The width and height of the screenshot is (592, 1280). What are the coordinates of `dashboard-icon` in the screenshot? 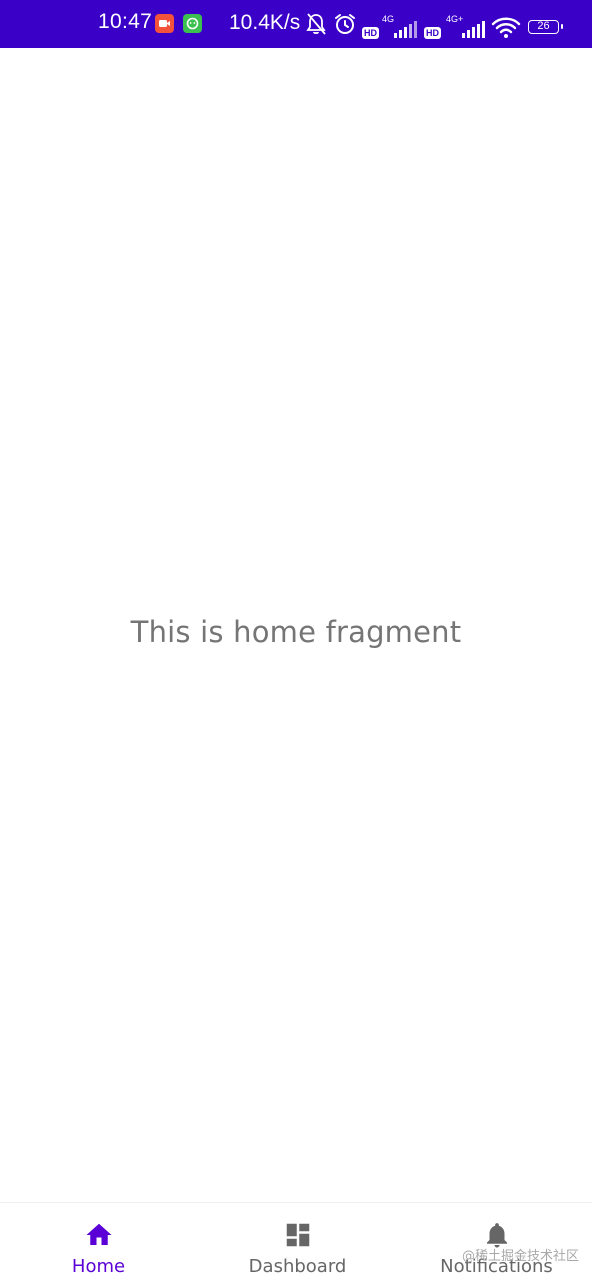 It's located at (298, 1235).